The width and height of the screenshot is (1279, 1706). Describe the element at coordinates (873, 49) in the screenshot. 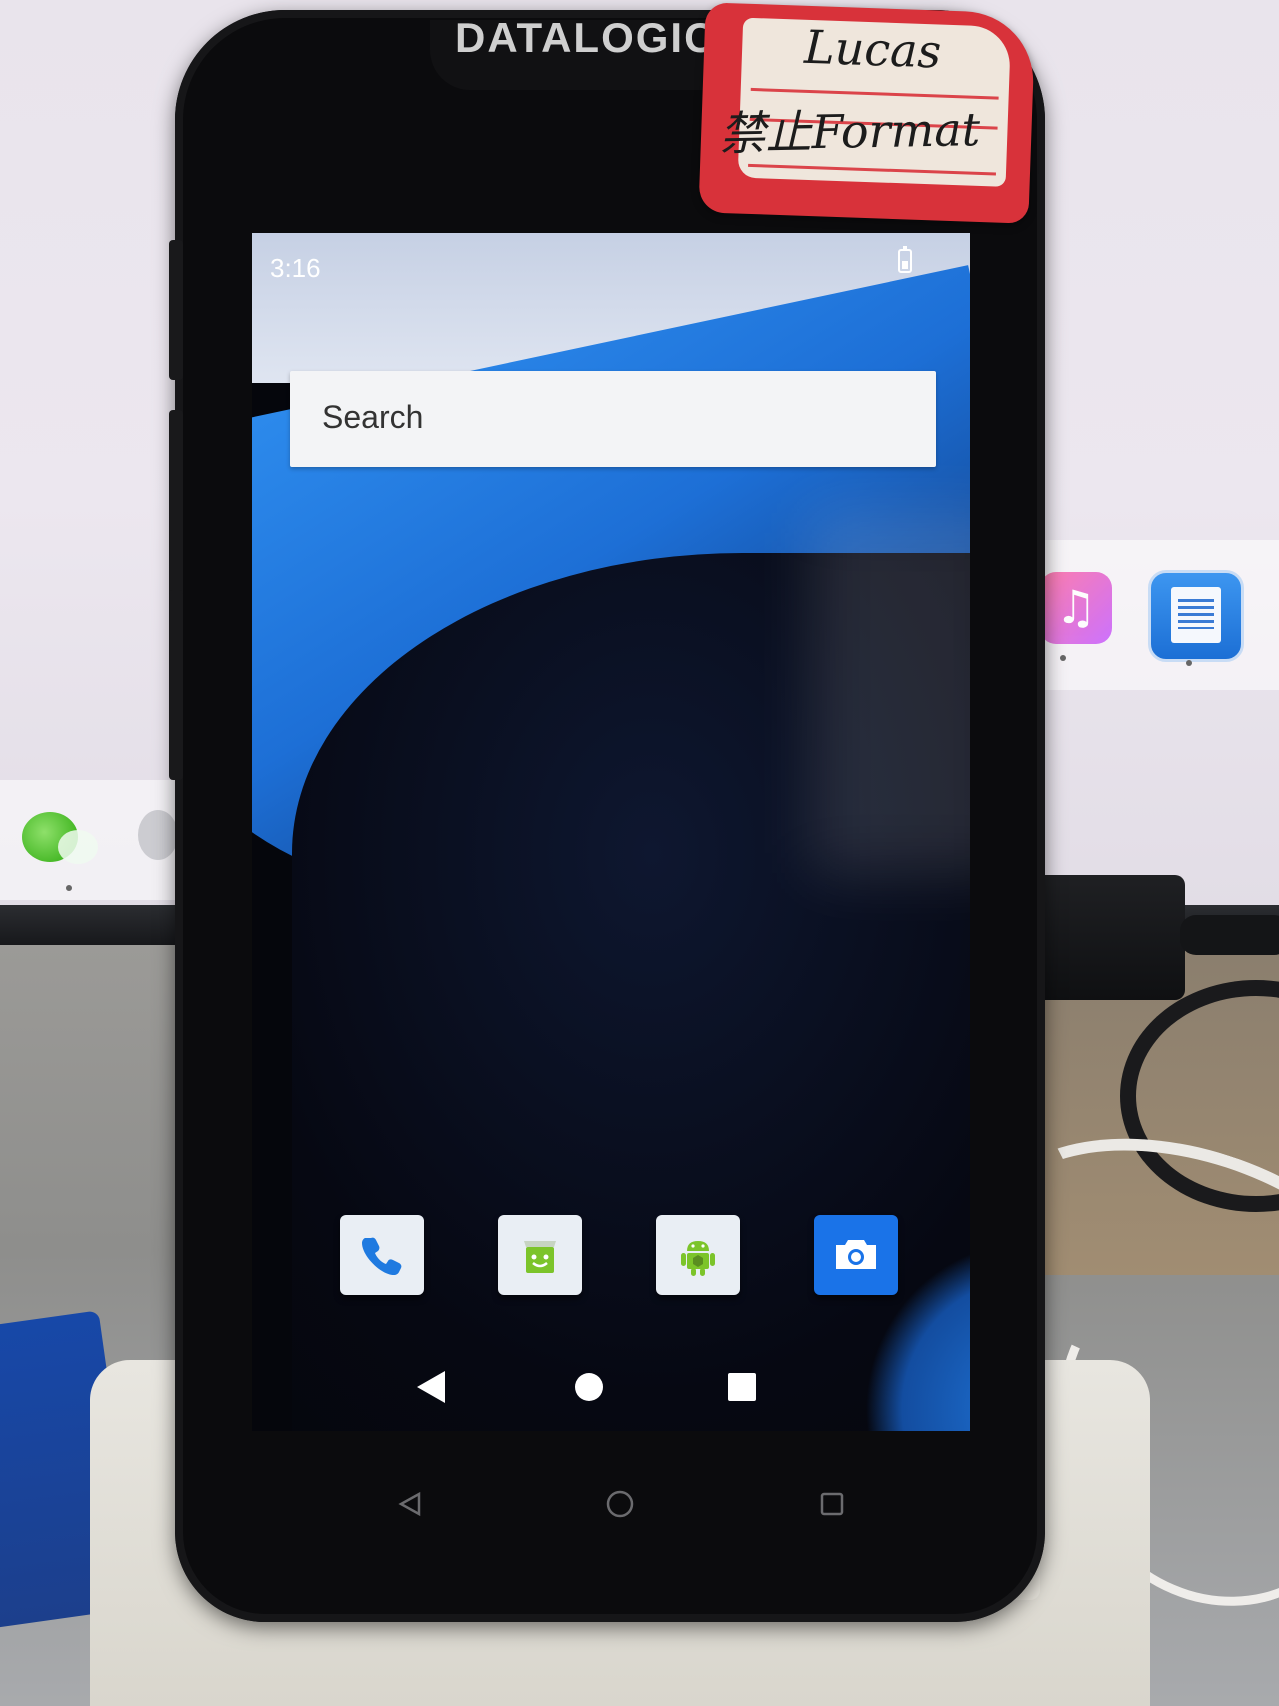

I see `sticker-name: Lucas` at that location.